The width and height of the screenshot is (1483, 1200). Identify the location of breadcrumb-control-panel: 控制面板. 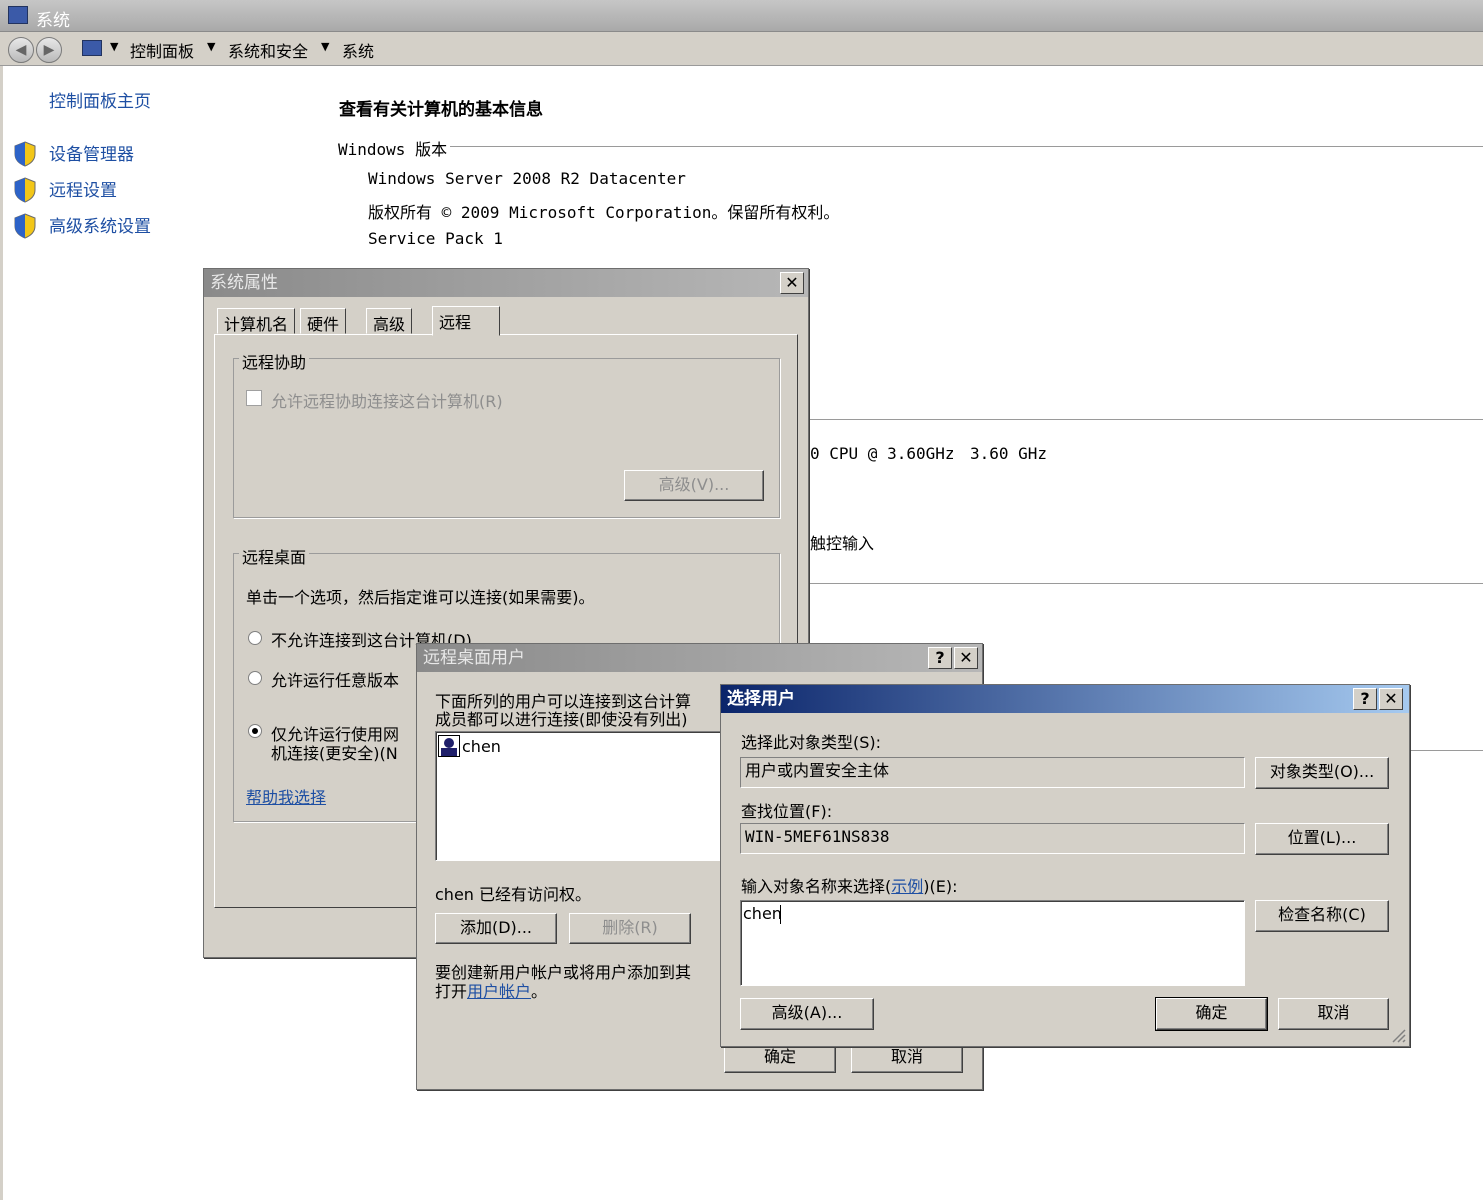
(162, 50).